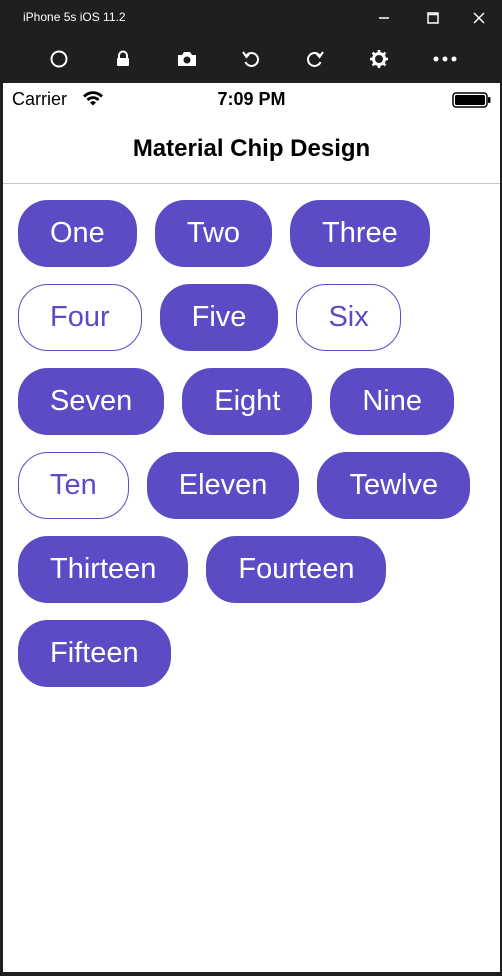  Describe the element at coordinates (80, 317) in the screenshot. I see `chip-four: Four` at that location.